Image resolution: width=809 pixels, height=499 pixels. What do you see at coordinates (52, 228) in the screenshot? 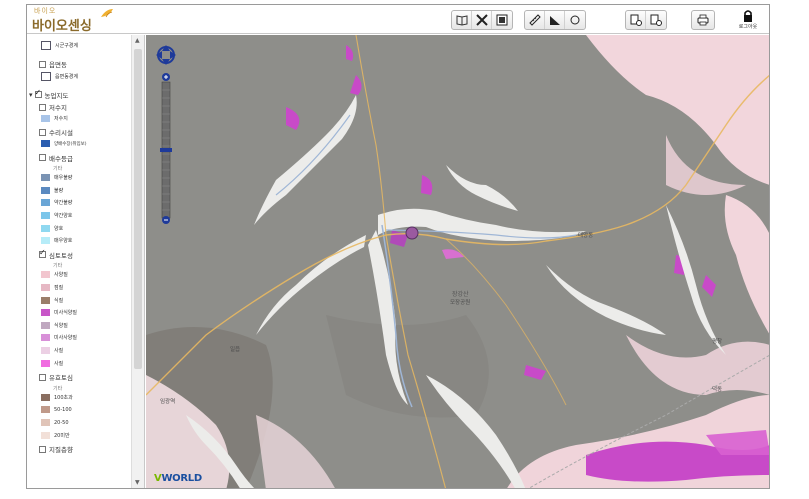
I see `legend-entry: 양호` at bounding box center [52, 228].